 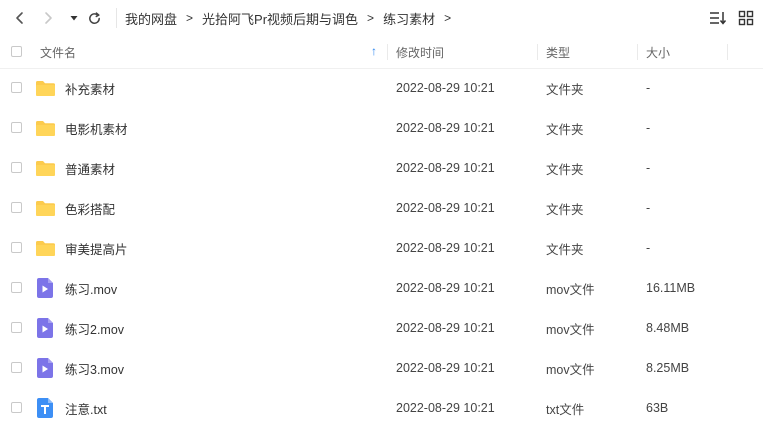 What do you see at coordinates (280, 18) in the screenshot?
I see `breadcrumb-item-course: 光拾阿飞Pr视频后期与调色` at bounding box center [280, 18].